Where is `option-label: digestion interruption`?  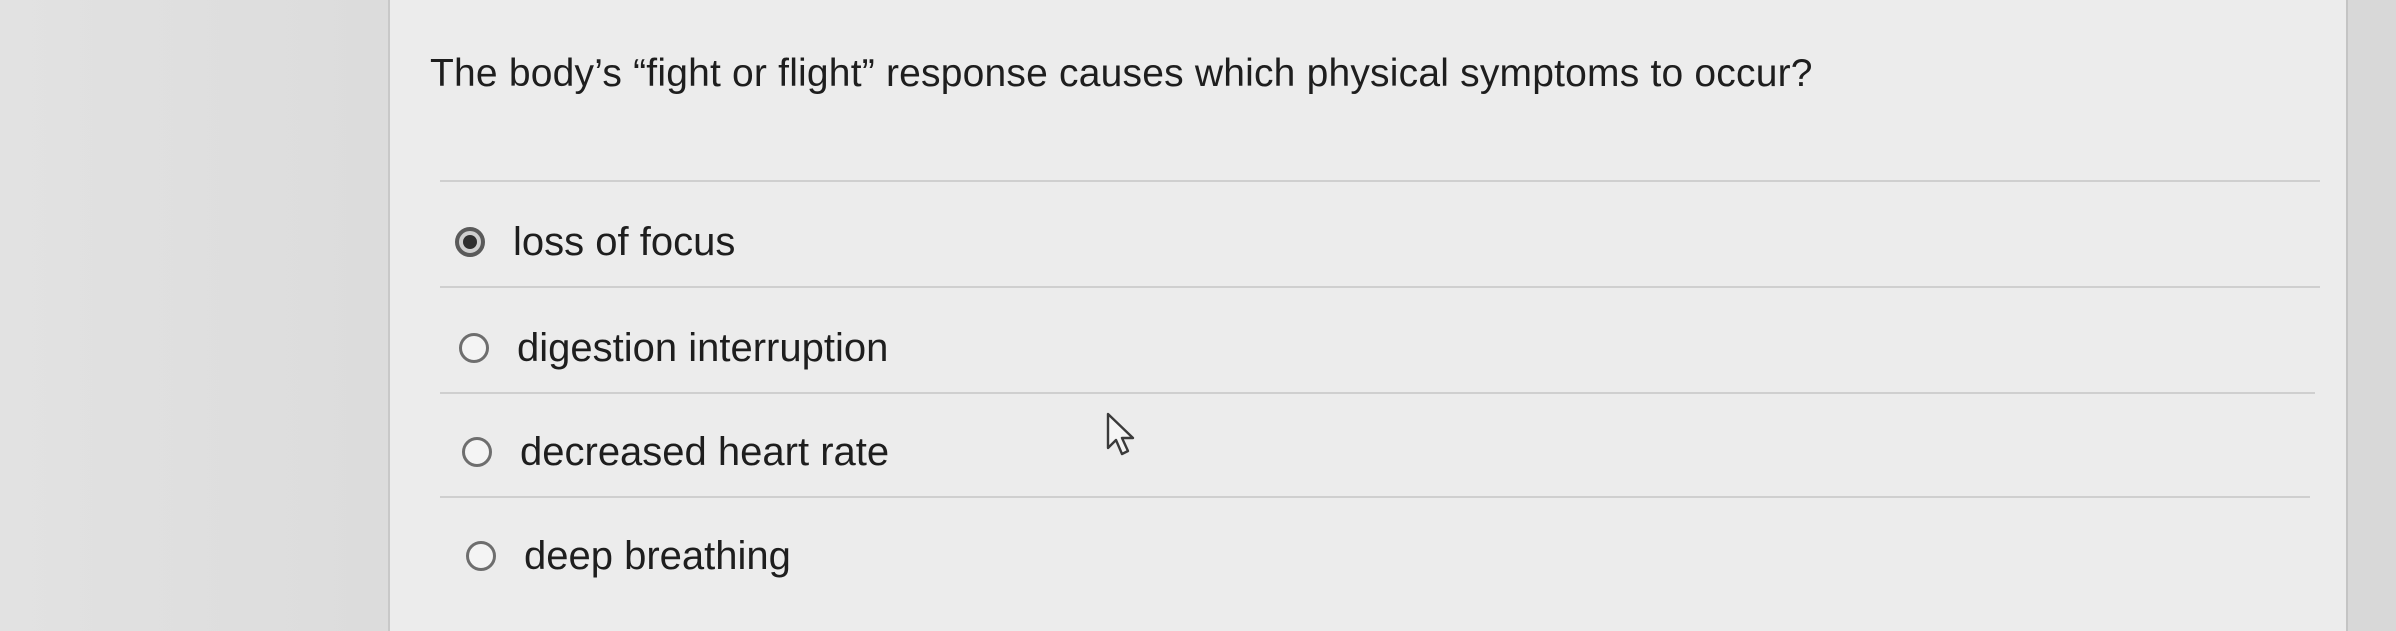
option-label: digestion interruption is located at coordinates (703, 347).